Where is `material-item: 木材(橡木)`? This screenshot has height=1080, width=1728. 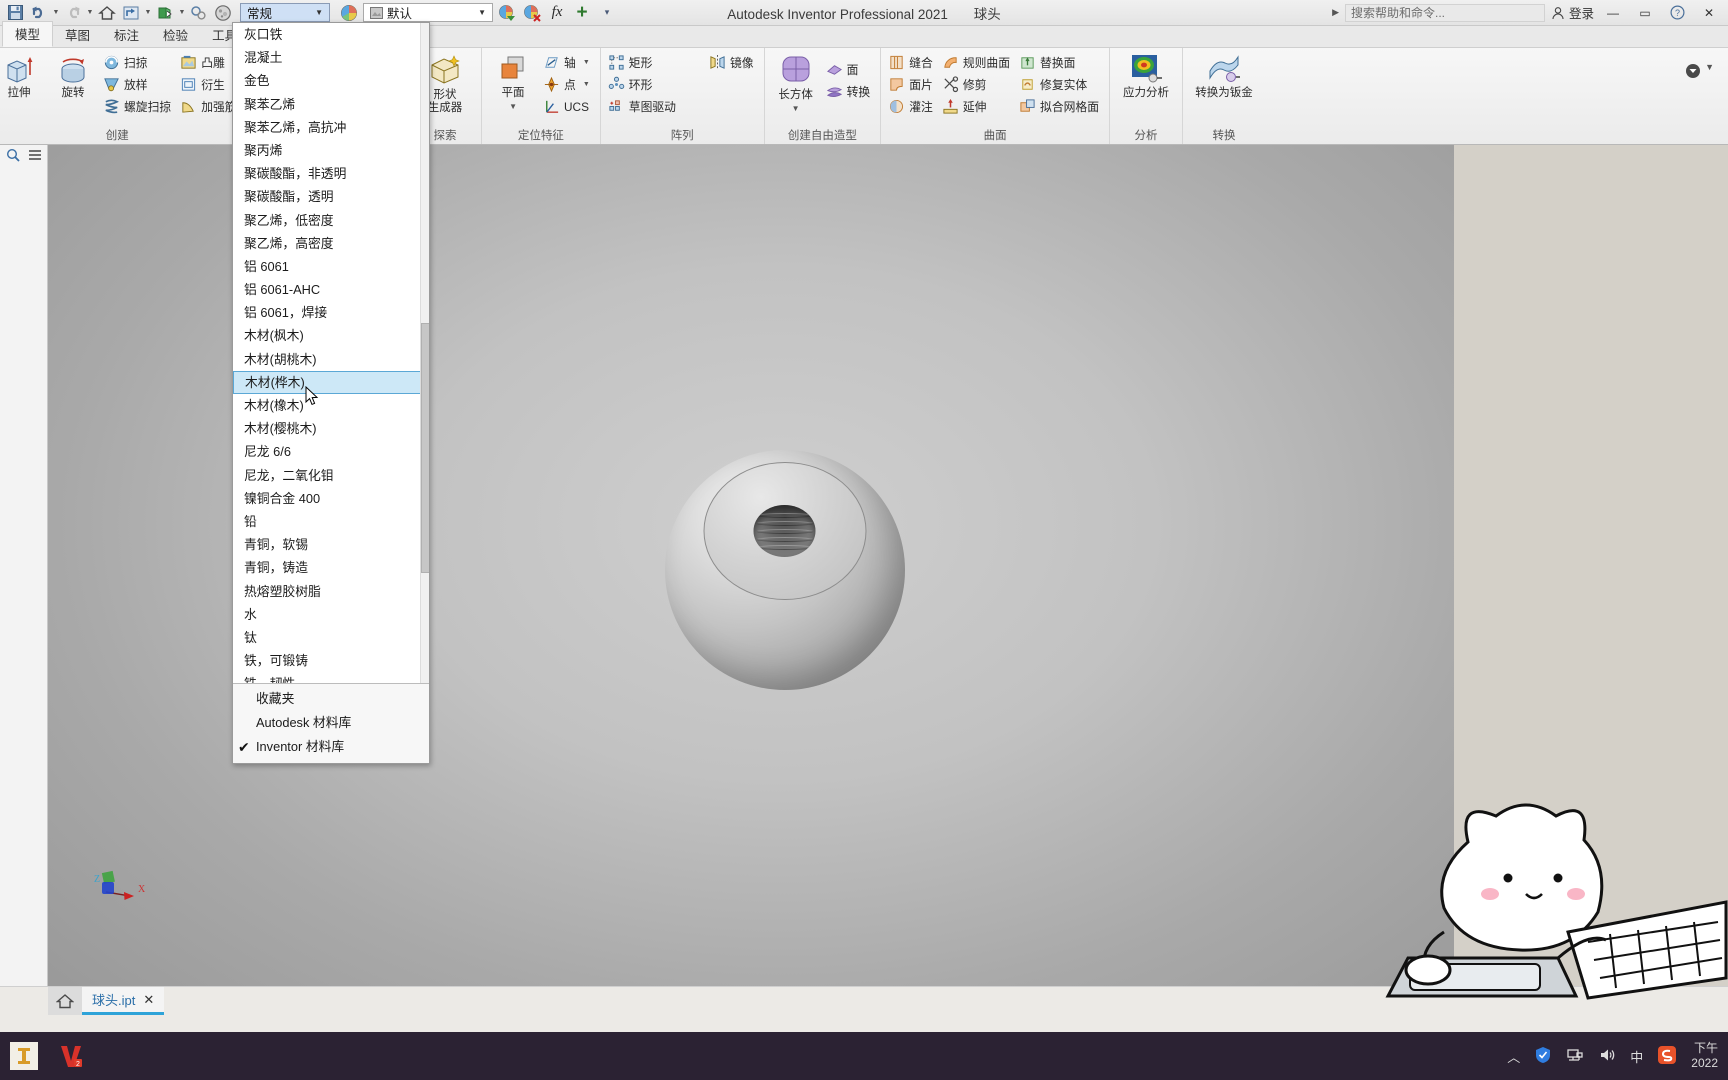
material-item: 木材(橡木) is located at coordinates (331, 405).